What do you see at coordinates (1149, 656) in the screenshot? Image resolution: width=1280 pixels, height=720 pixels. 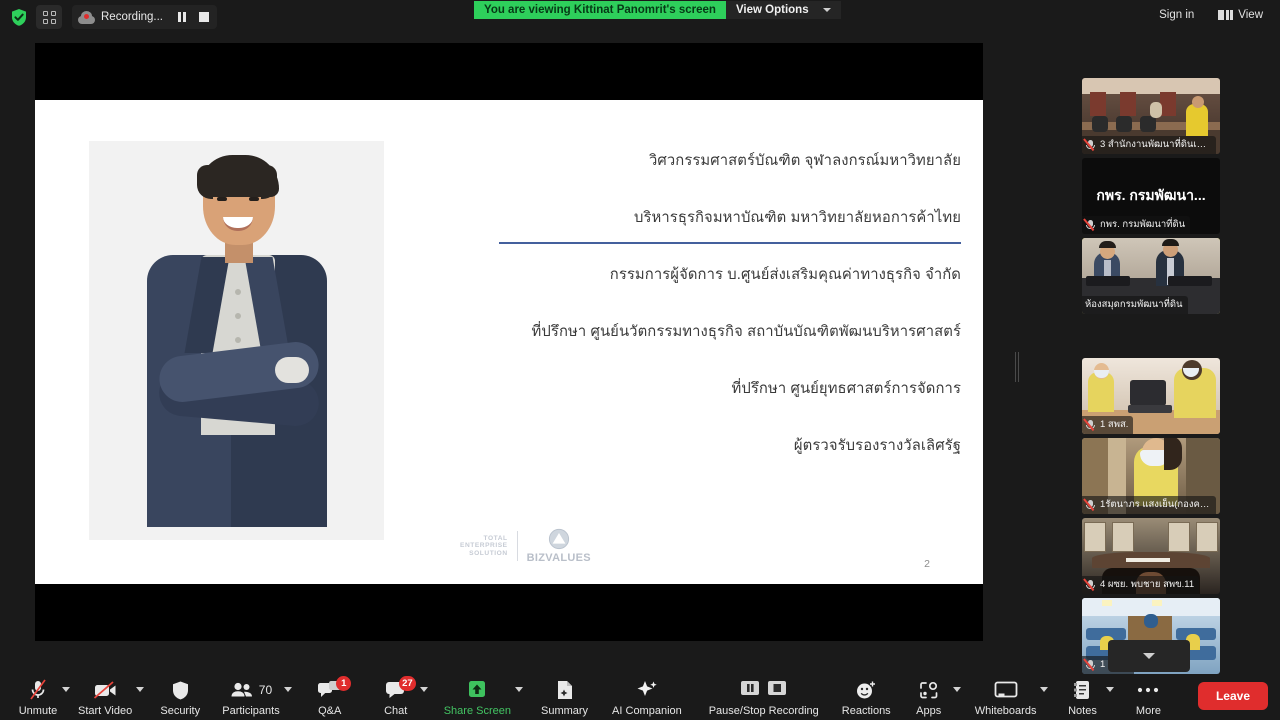 I see `filmstrip-scroll-down-button` at bounding box center [1149, 656].